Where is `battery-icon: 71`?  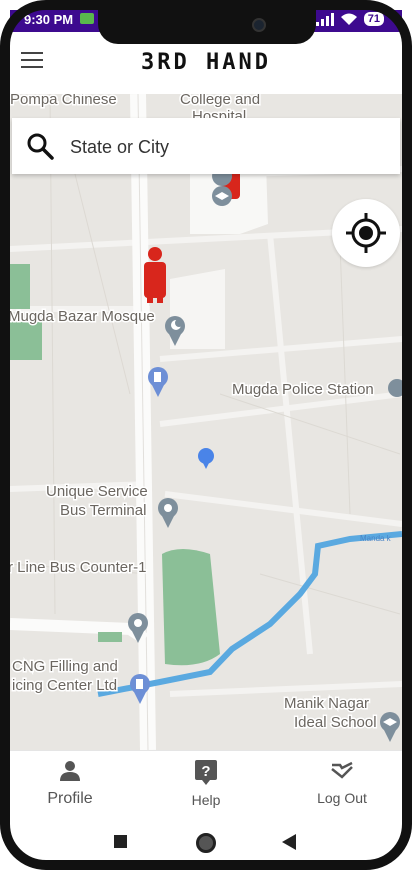
battery-icon: 71 is located at coordinates (373, 19).